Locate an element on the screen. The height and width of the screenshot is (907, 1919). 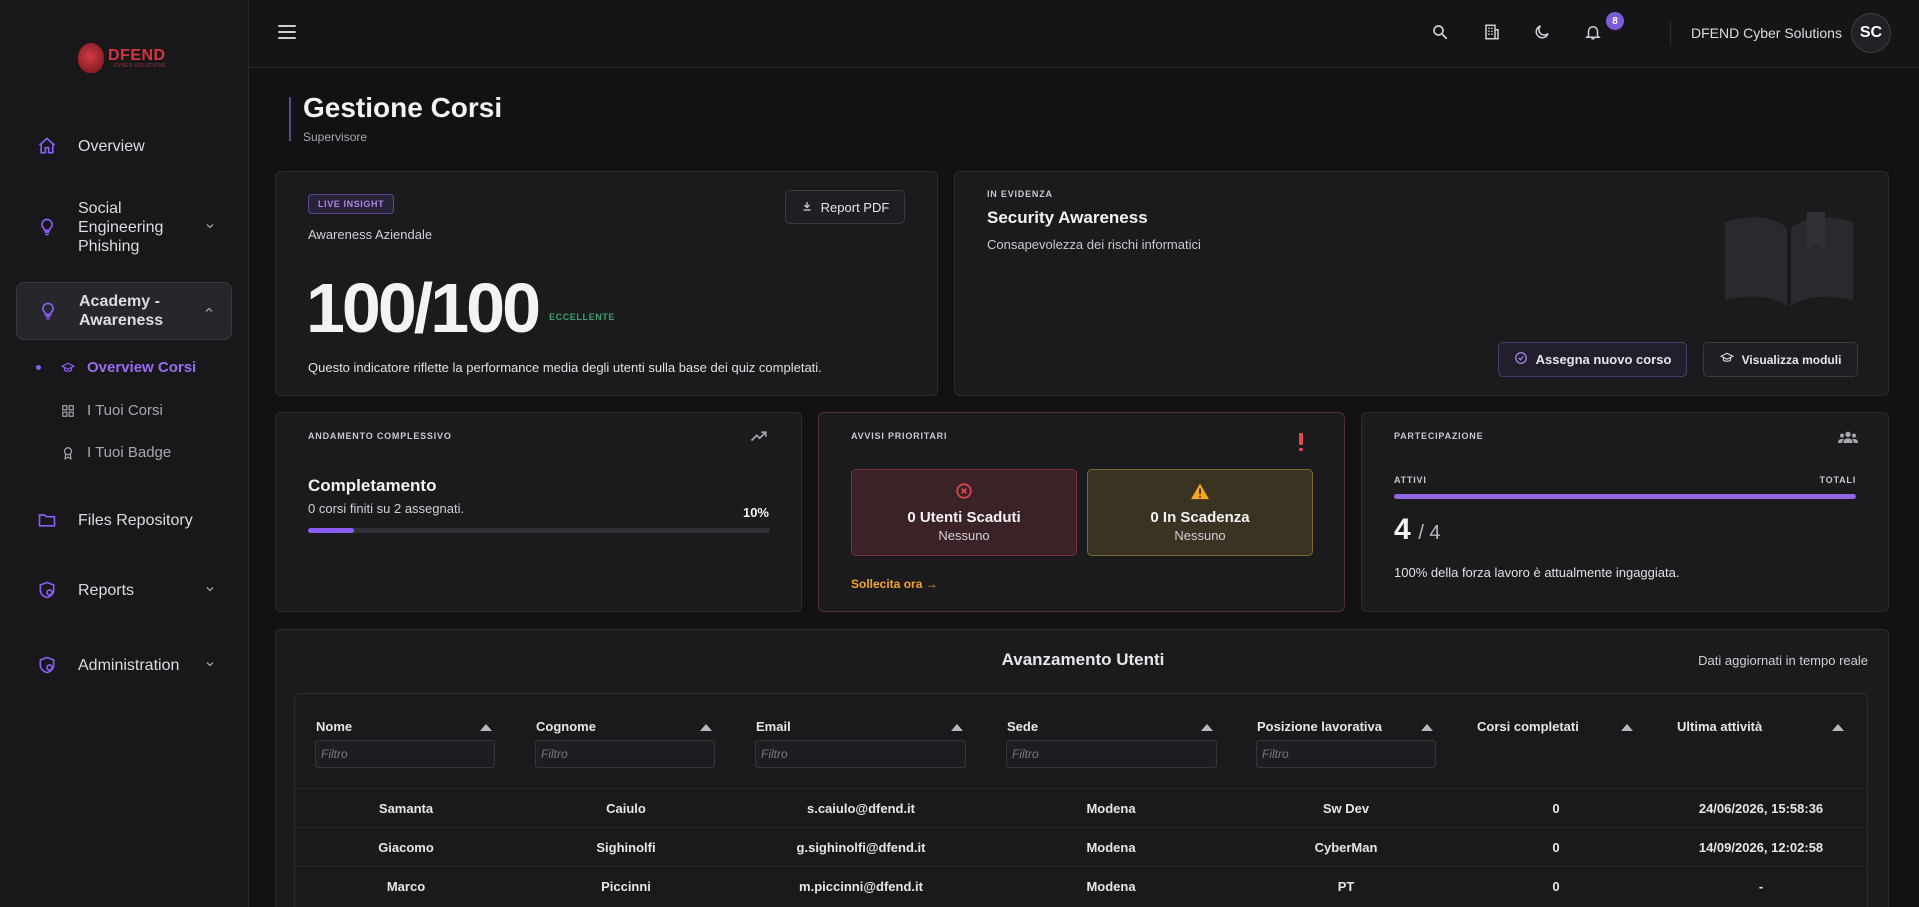
sidebar-item-reports: Reports is located at coordinates (124, 590).